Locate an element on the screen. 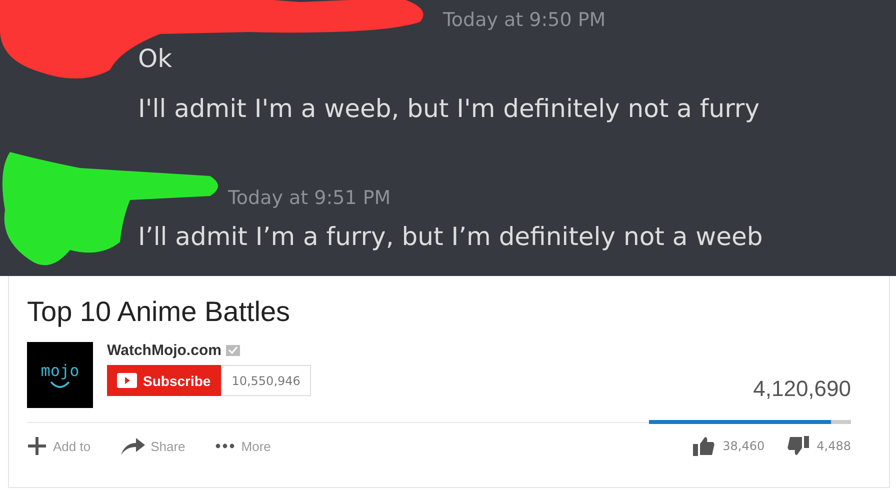 The width and height of the screenshot is (896, 500). video-title: Top 10 Anime Battles is located at coordinates (159, 312).